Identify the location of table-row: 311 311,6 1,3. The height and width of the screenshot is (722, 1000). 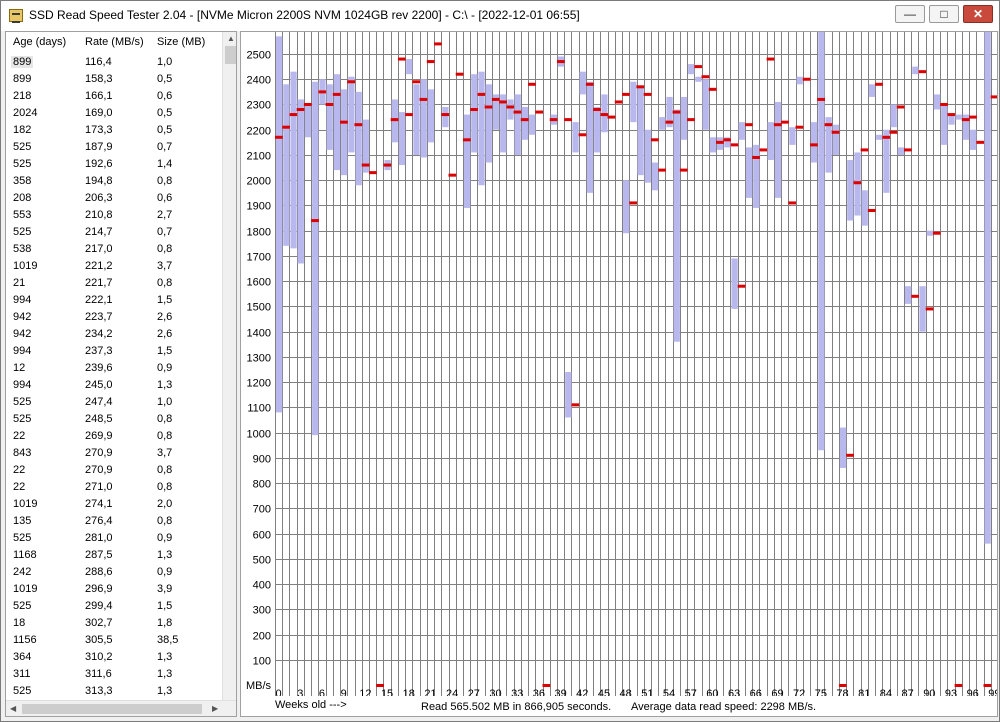
(114, 674).